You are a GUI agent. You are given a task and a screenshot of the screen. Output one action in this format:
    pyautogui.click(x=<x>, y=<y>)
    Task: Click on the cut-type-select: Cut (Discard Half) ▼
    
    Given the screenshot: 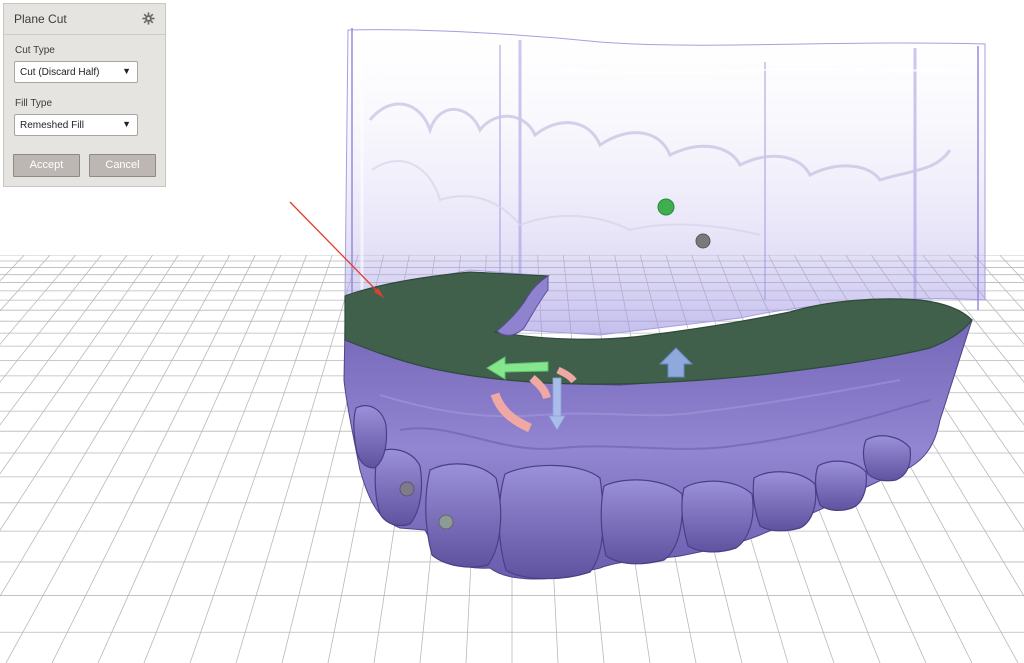 What is the action you would take?
    pyautogui.click(x=76, y=72)
    